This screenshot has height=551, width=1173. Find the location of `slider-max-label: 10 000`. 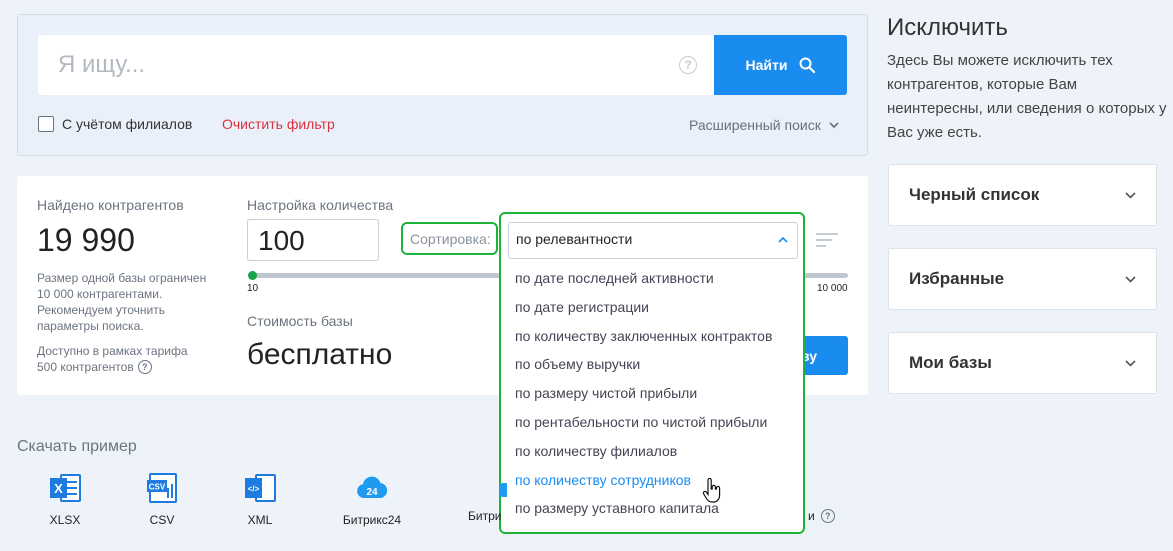

slider-max-label: 10 000 is located at coordinates (832, 288).